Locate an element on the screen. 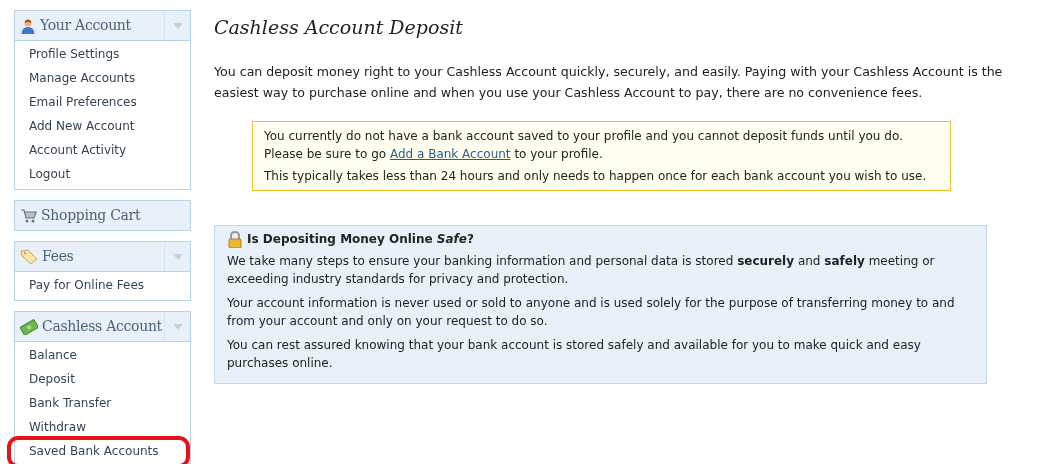 The width and height of the screenshot is (1041, 464). warning-text: Please be sure to go Add a Bank Account to your profile. is located at coordinates (433, 153).